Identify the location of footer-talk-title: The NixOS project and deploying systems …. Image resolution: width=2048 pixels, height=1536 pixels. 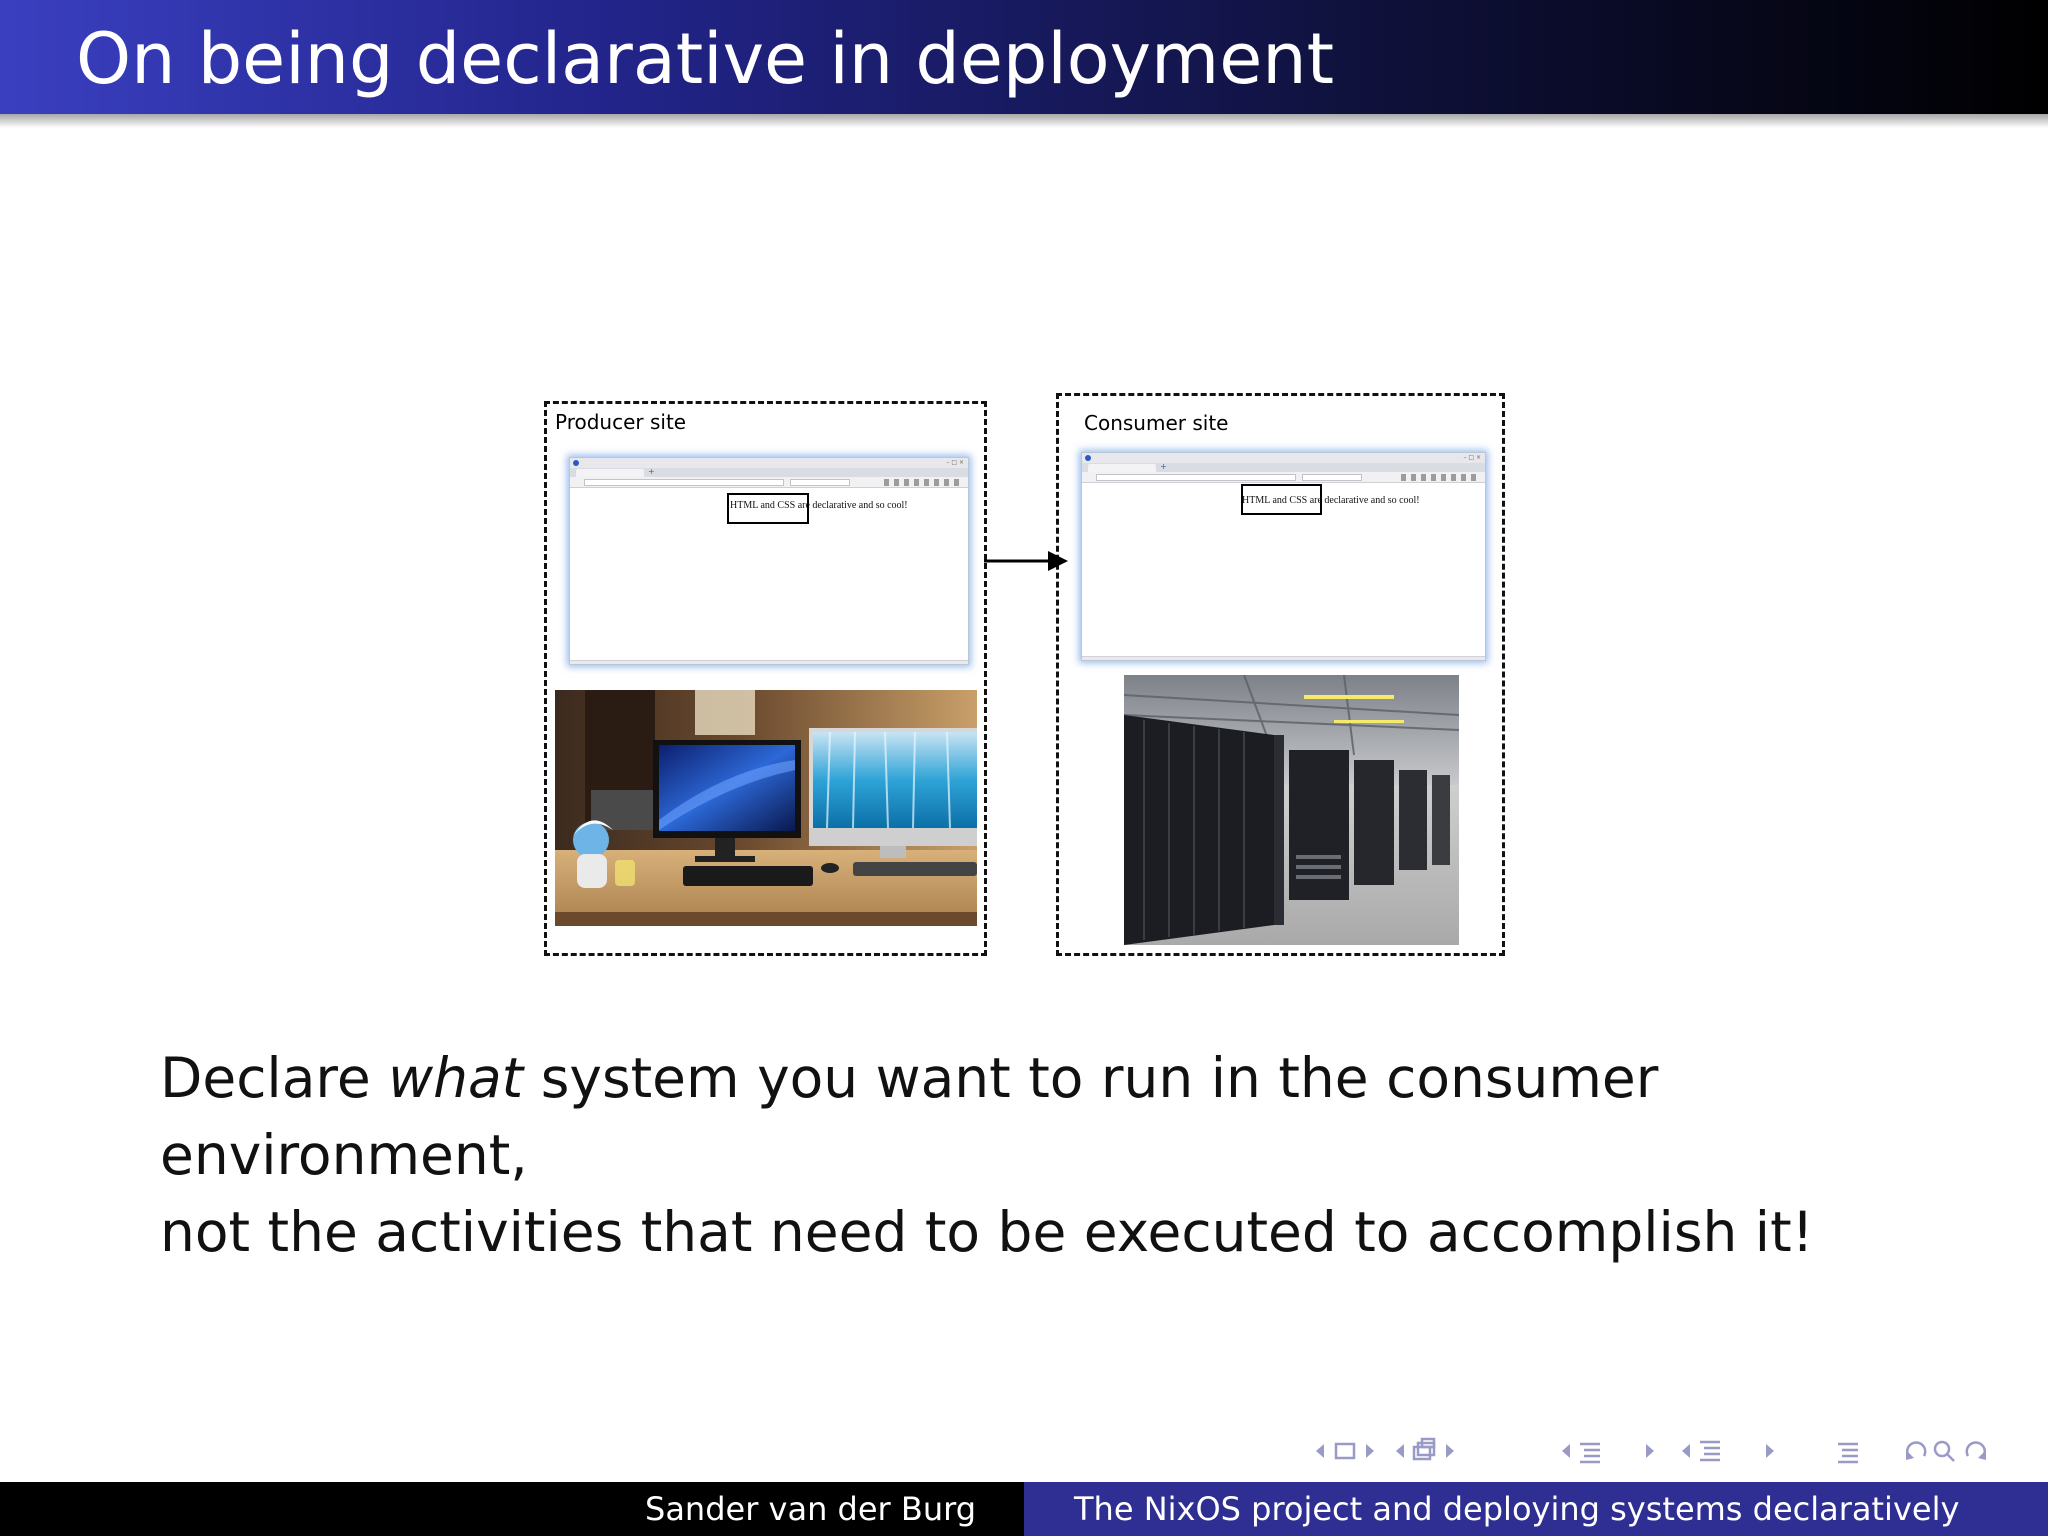
(1536, 1509).